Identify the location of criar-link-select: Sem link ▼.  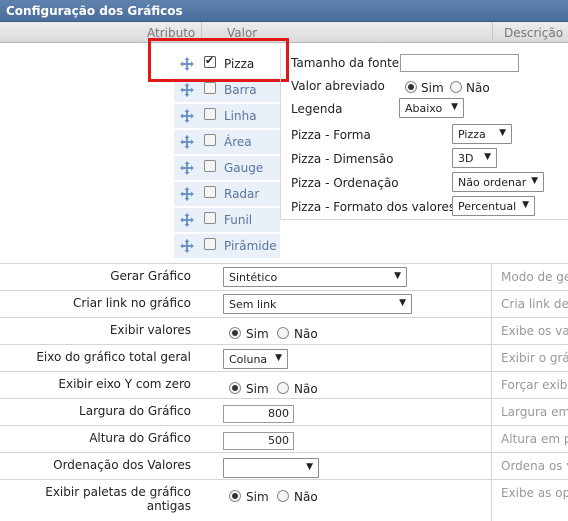
(317, 304).